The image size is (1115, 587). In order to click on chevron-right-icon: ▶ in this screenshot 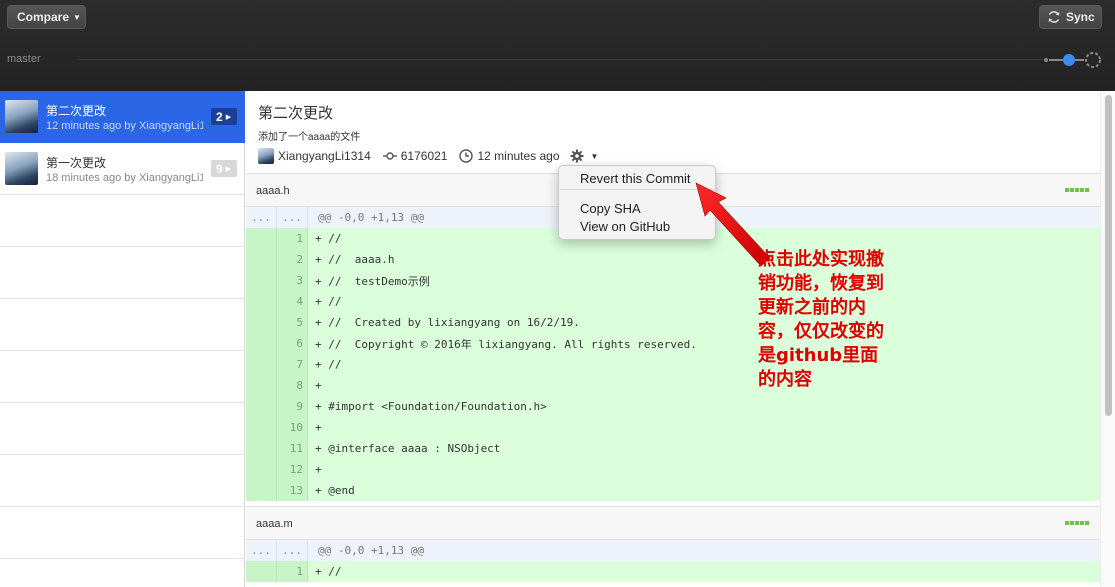, I will do `click(228, 169)`.